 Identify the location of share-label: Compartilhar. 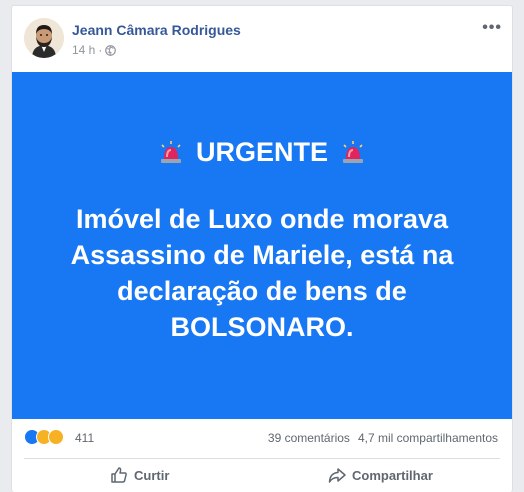
(392, 475).